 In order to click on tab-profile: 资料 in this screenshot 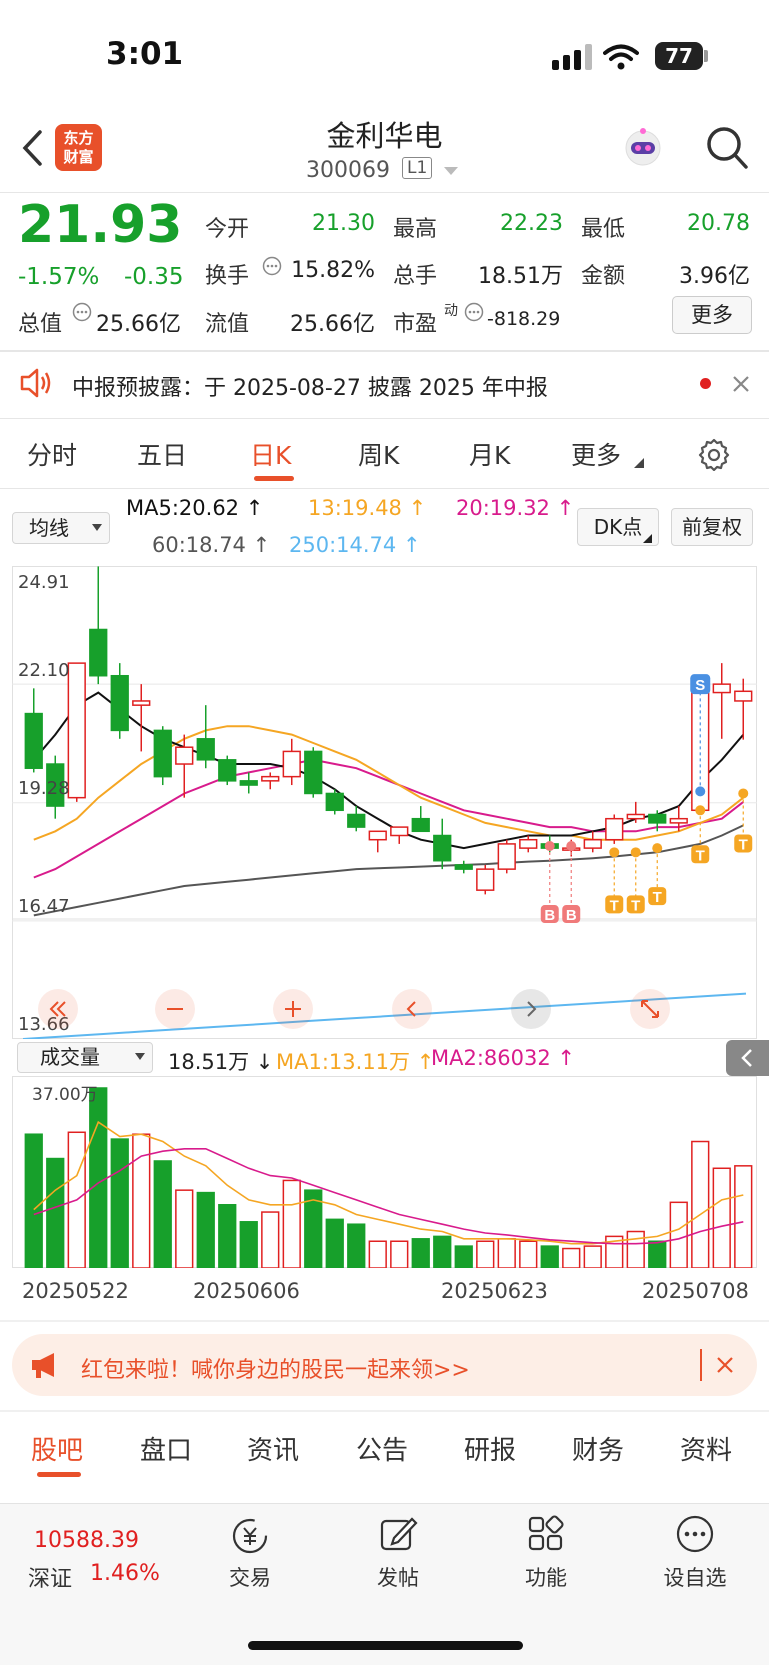, I will do `click(706, 1448)`.